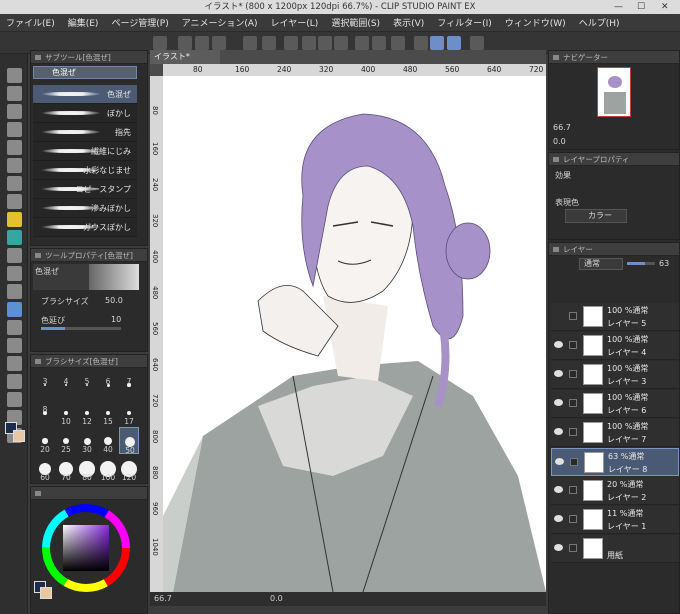 The image size is (680, 614). Describe the element at coordinates (14, 381) in the screenshot. I see `frame-icon` at that location.